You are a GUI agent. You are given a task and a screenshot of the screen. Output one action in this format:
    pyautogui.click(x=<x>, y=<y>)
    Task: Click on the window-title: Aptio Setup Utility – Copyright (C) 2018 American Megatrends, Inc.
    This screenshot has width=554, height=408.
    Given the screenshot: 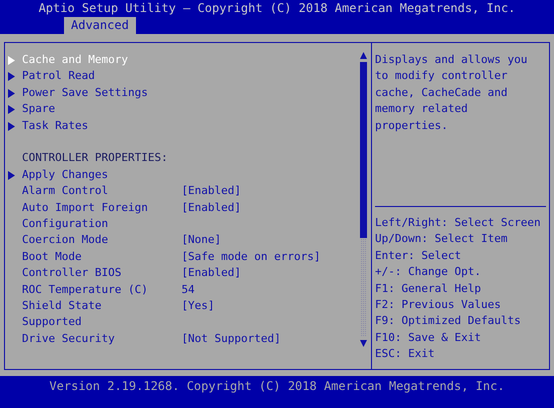 What is the action you would take?
    pyautogui.click(x=277, y=8)
    